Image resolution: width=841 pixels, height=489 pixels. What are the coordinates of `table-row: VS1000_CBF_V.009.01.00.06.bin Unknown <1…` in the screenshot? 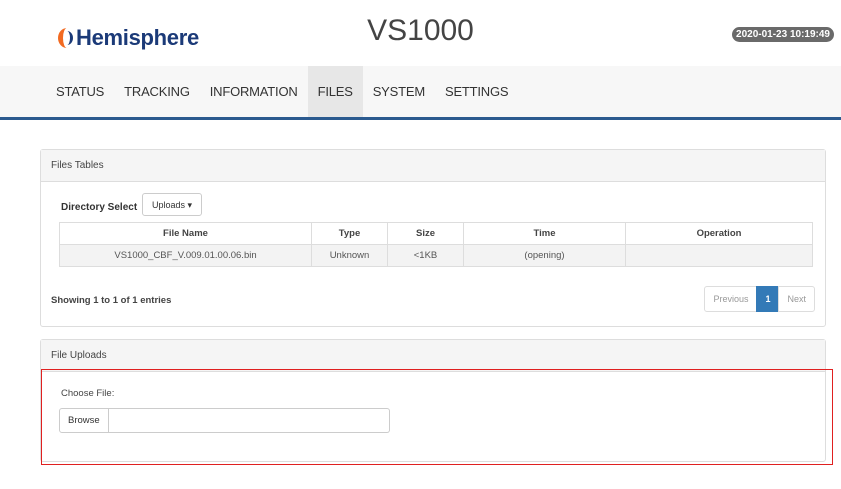 It's located at (436, 255).